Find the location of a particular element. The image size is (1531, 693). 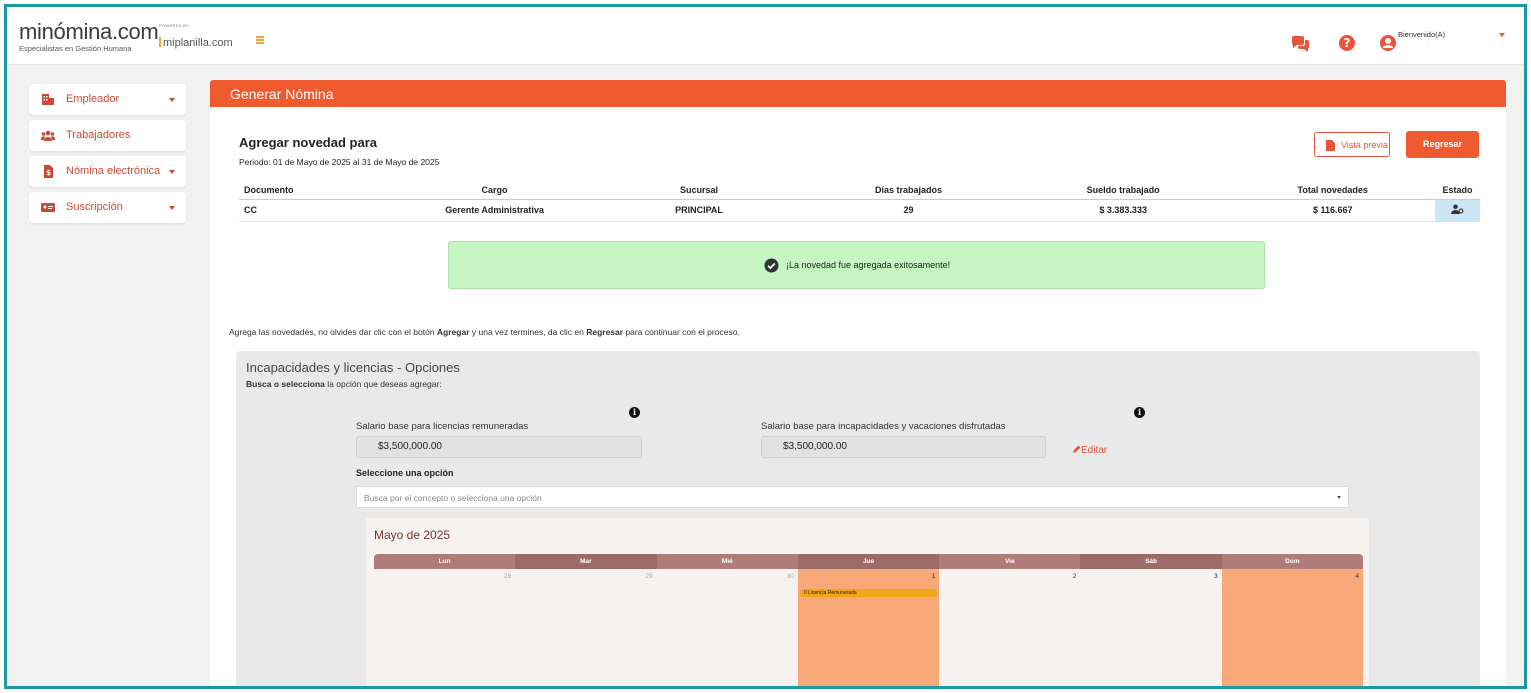

logo-tagline: Especialistas en Gestión Humana is located at coordinates (75, 48).